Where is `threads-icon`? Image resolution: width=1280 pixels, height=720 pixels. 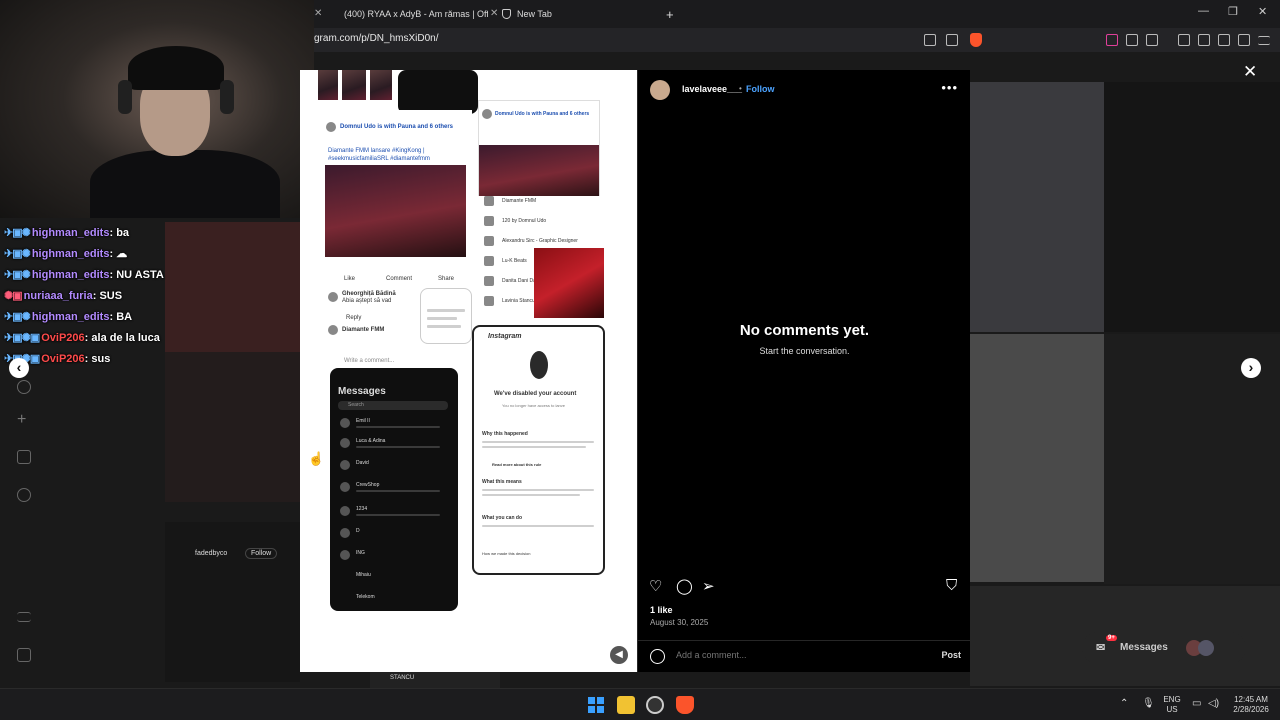 threads-icon is located at coordinates (24, 495).